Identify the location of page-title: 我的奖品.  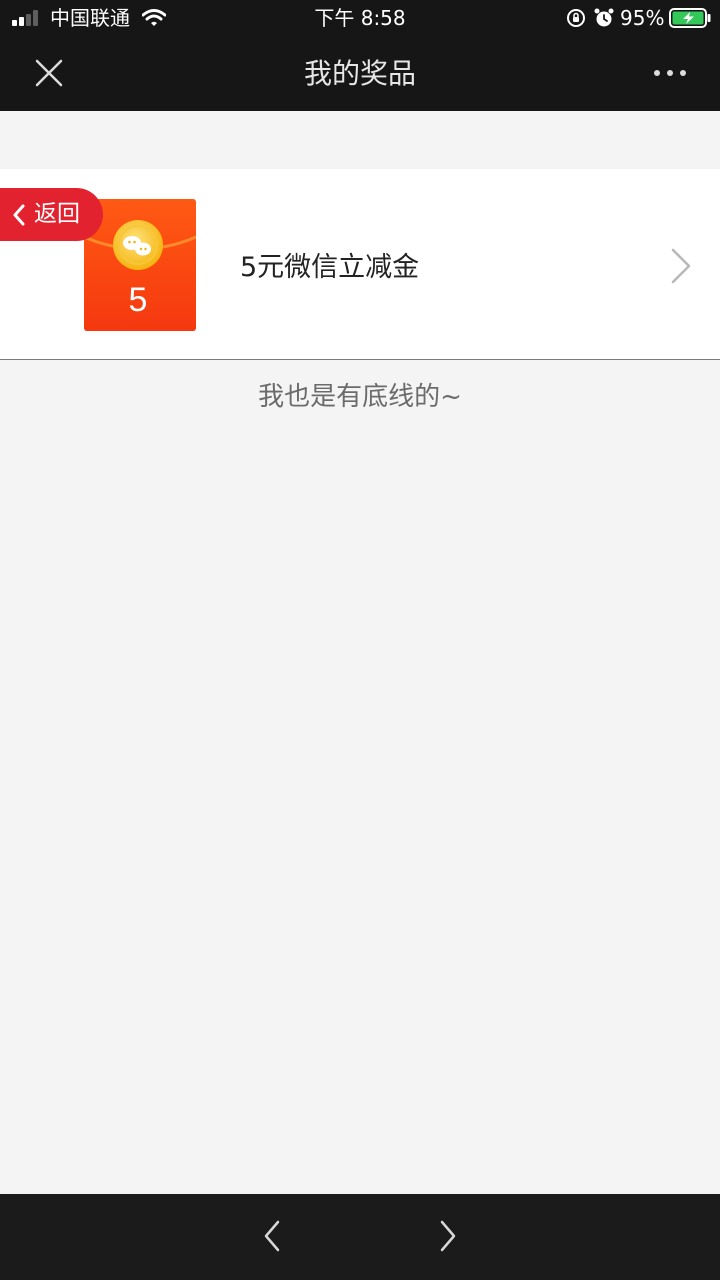
(359, 73).